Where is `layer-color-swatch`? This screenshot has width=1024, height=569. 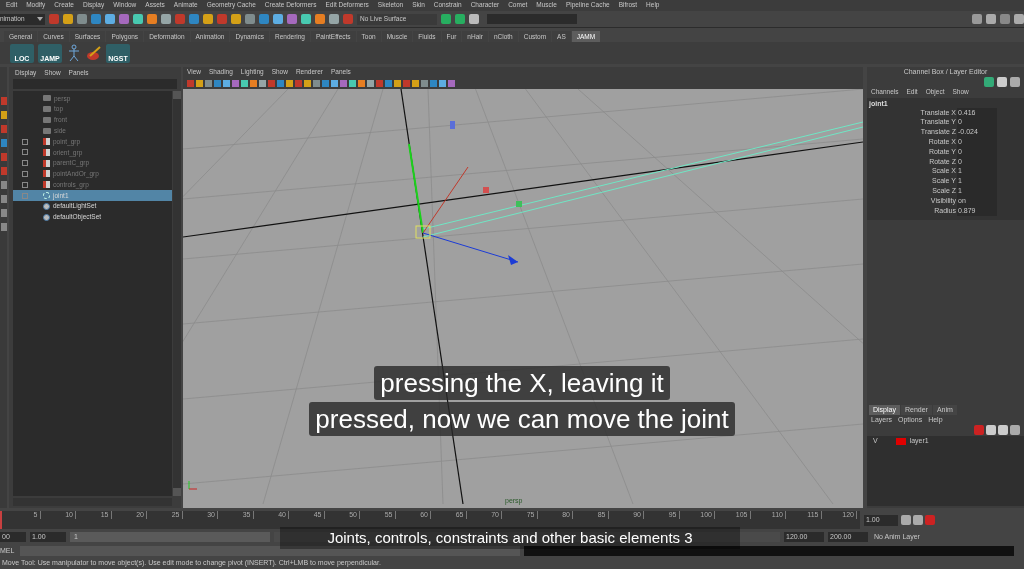
layer-color-swatch is located at coordinates (900, 441).